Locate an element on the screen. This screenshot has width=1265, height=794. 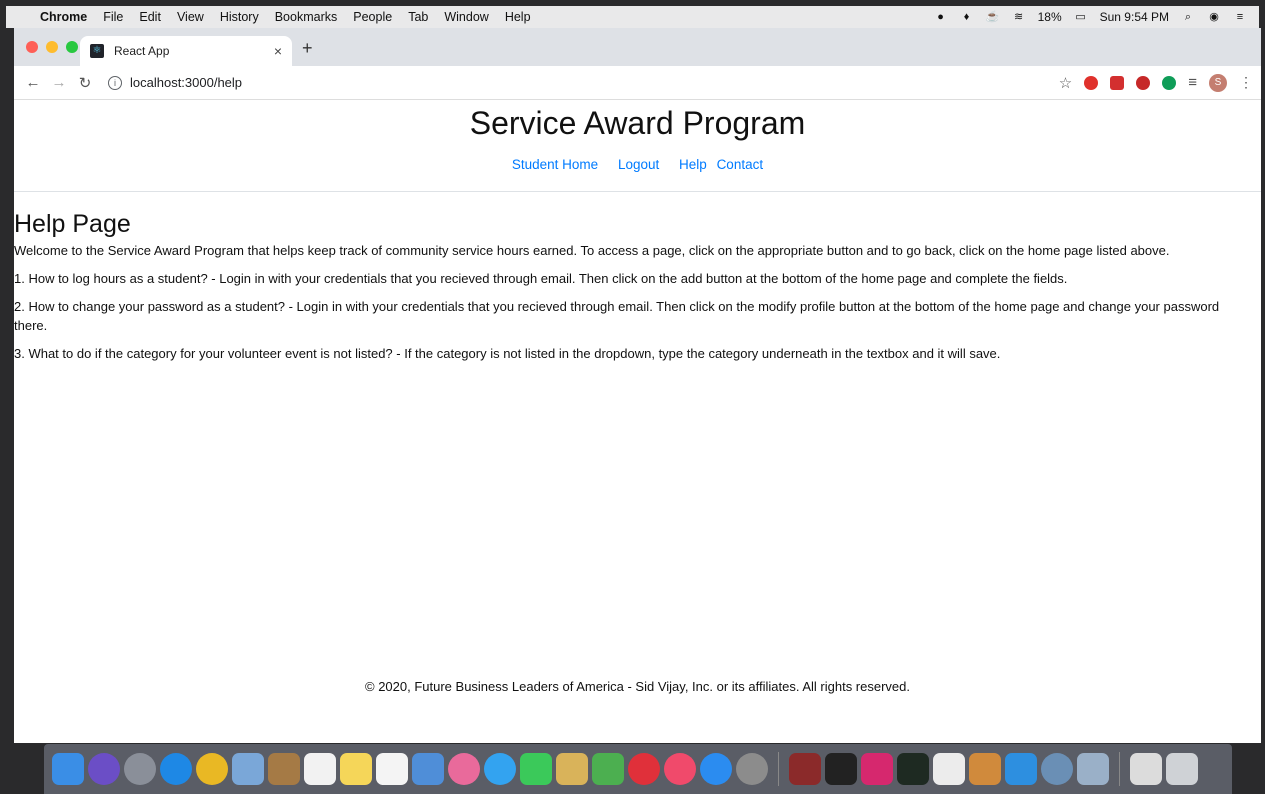
minimize-window-button is located at coordinates (52, 47).